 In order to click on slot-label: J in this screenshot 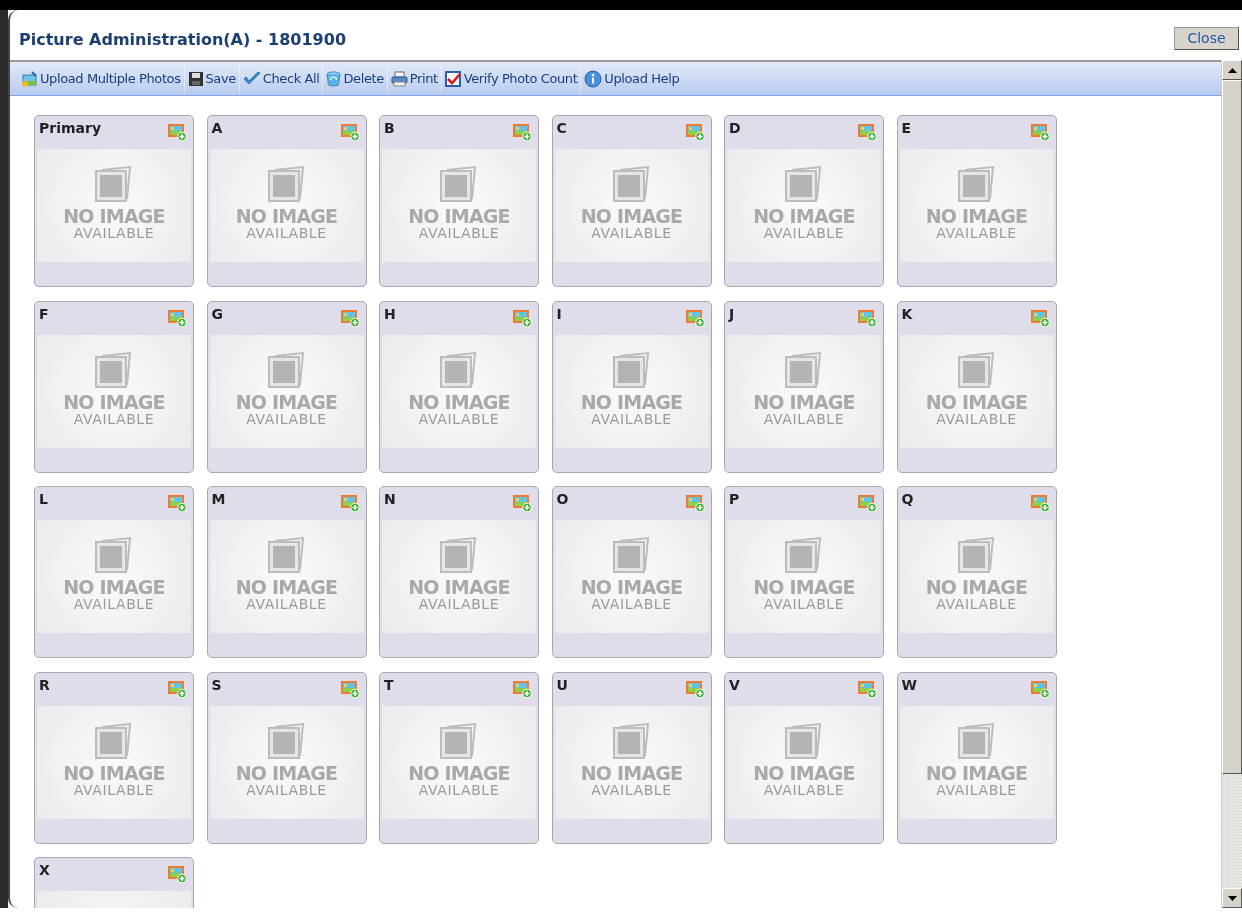, I will do `click(732, 313)`.